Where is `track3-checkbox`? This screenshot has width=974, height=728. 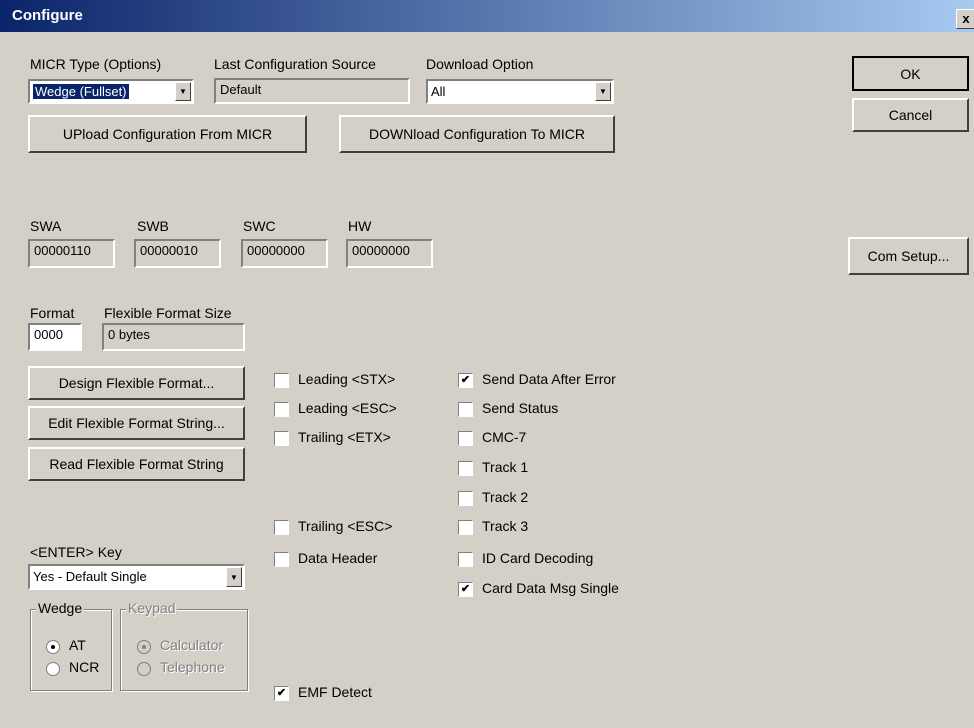 track3-checkbox is located at coordinates (465, 527).